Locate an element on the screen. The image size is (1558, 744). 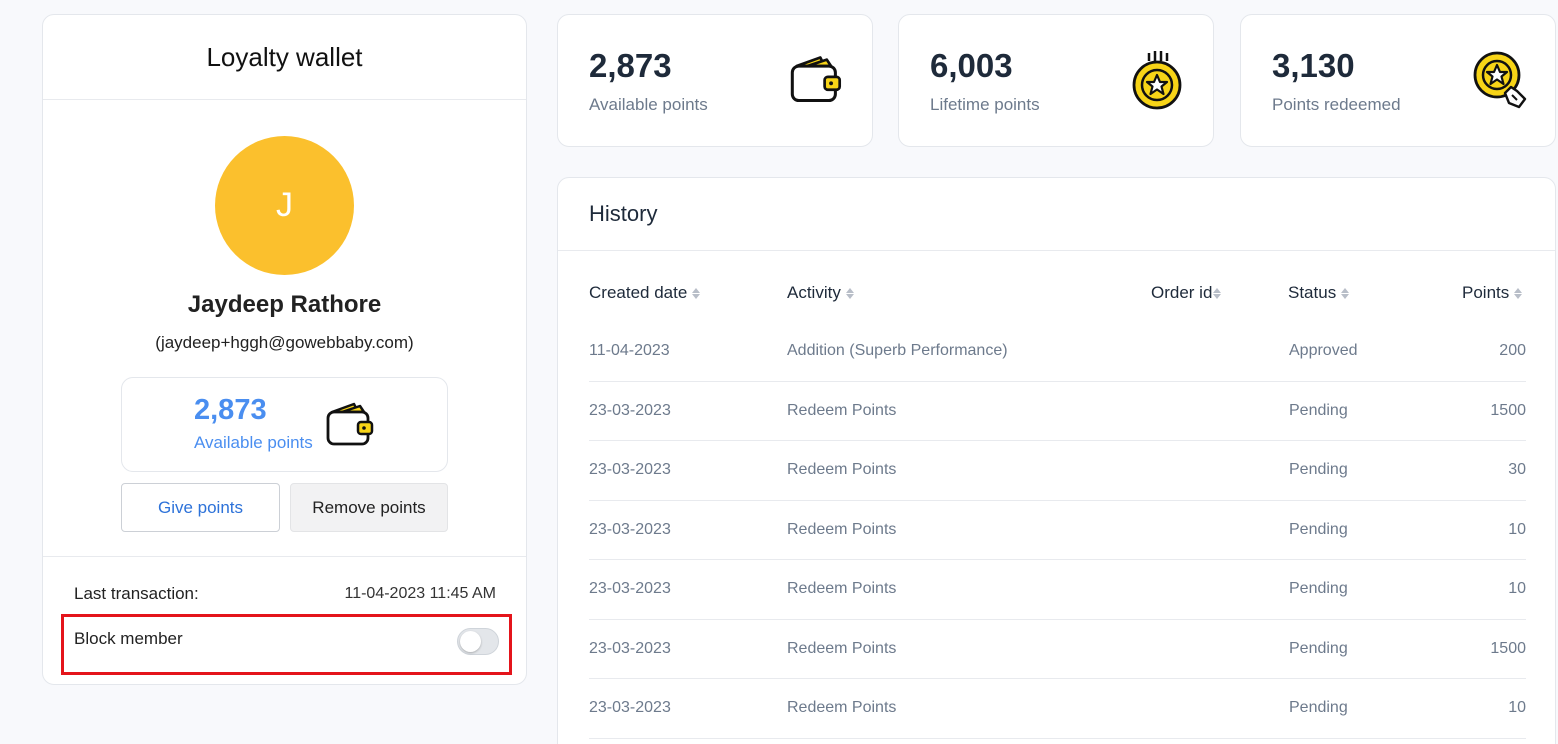
stat-label: Points redeemed is located at coordinates (1336, 104).